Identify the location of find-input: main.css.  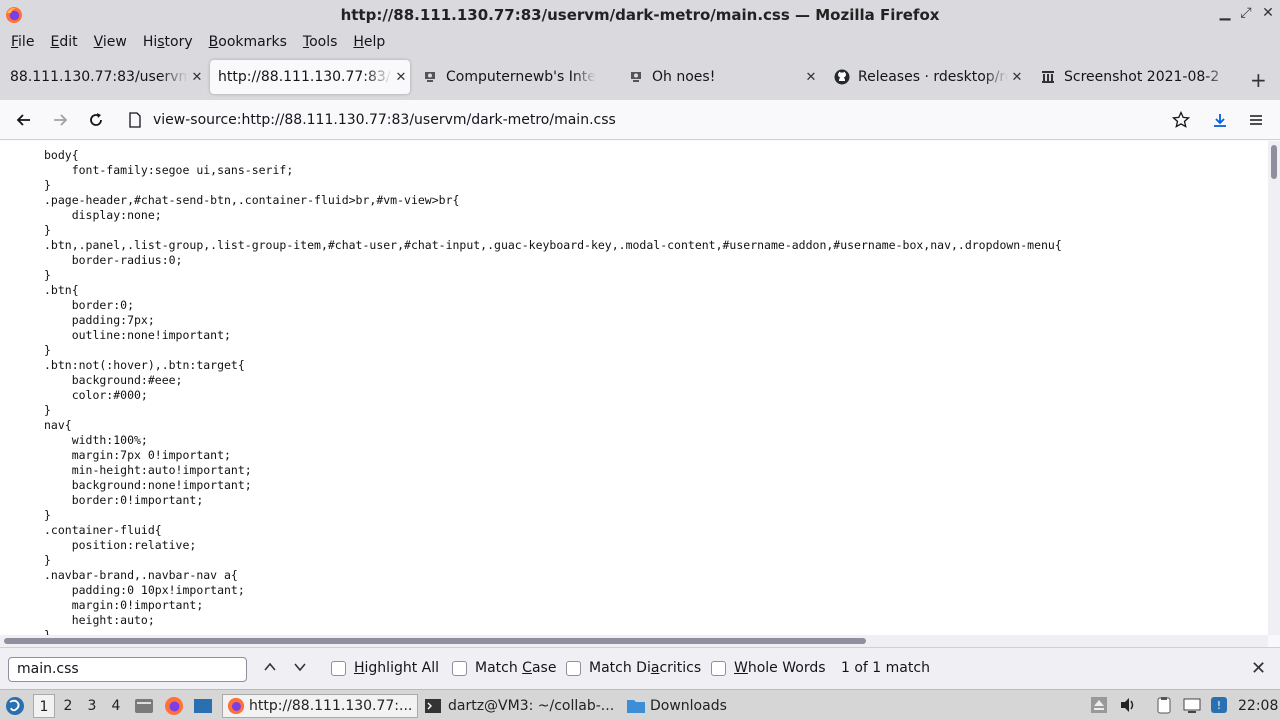
(127, 669).